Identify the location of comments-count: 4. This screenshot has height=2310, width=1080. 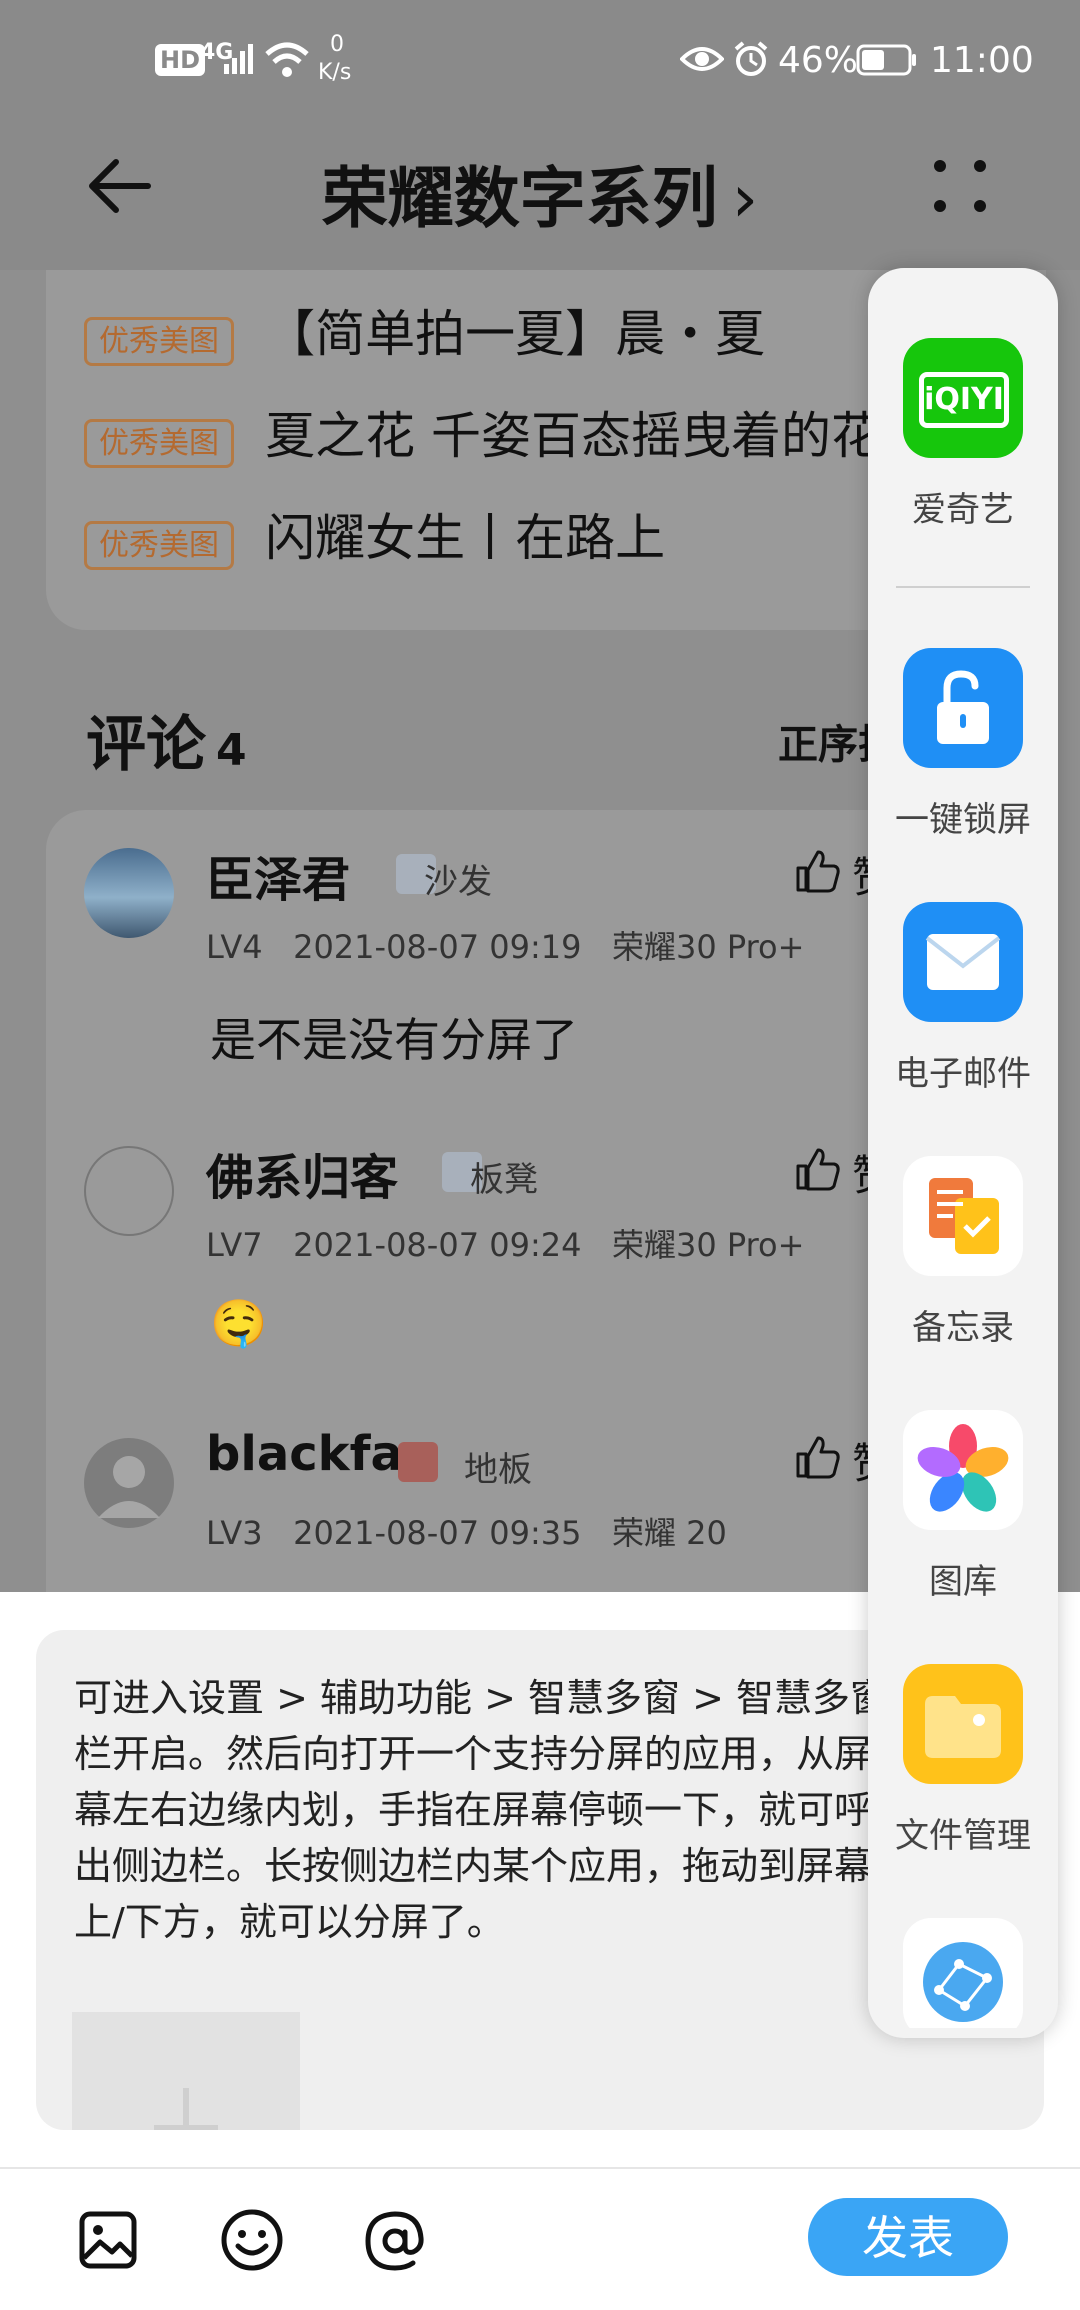
(231, 750).